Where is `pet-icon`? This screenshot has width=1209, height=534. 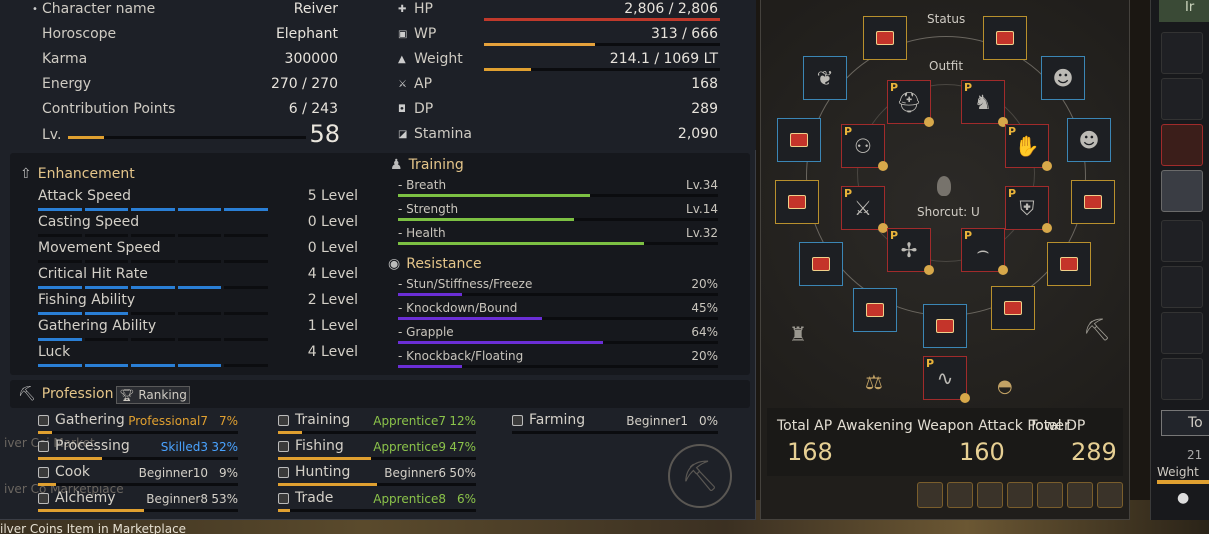
pet-icon is located at coordinates (990, 495).